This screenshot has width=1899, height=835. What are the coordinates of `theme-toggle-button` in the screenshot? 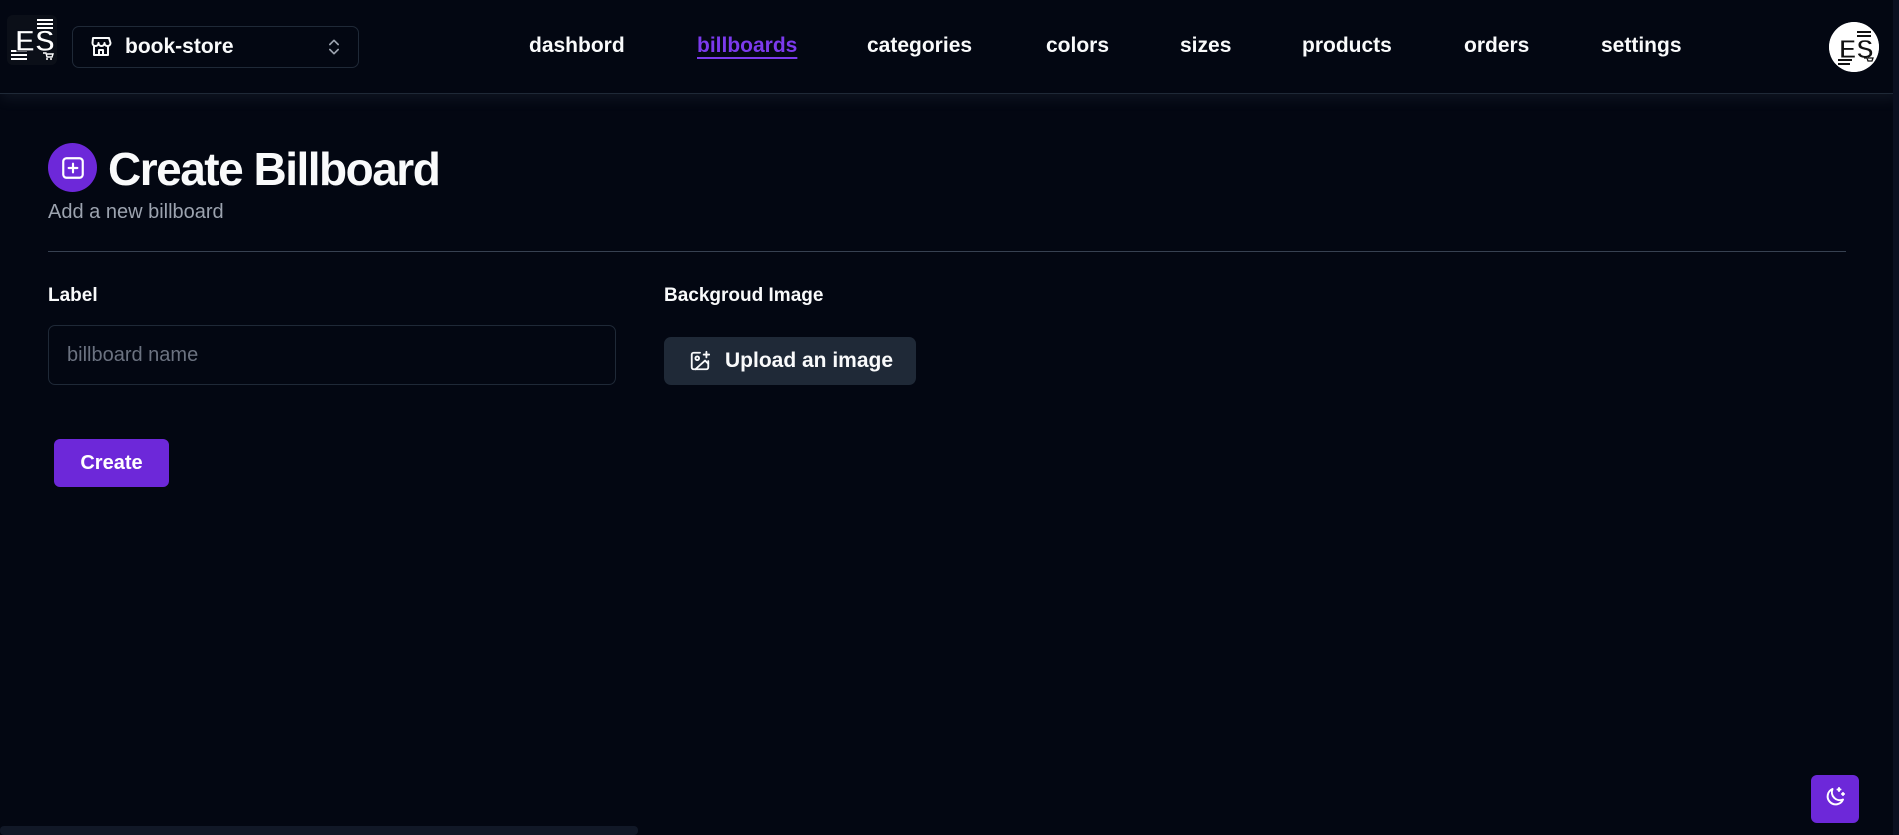 It's located at (1835, 799).